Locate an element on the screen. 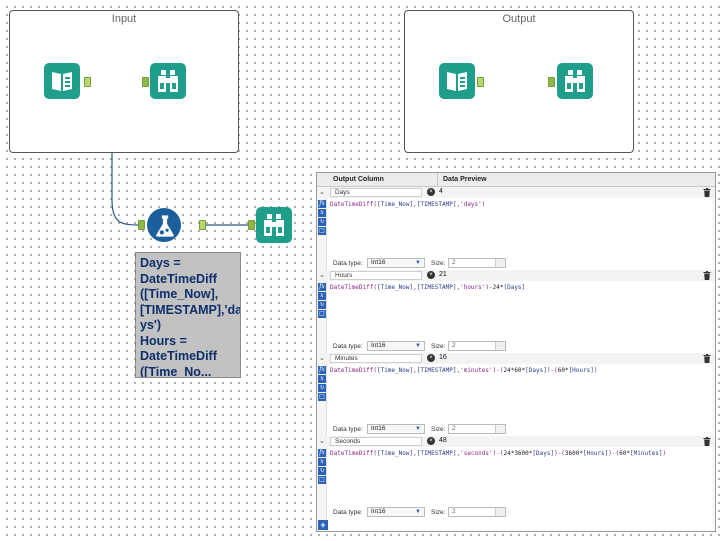 This screenshot has height=541, width=725. output-column-input: Minutes is located at coordinates (376, 358).